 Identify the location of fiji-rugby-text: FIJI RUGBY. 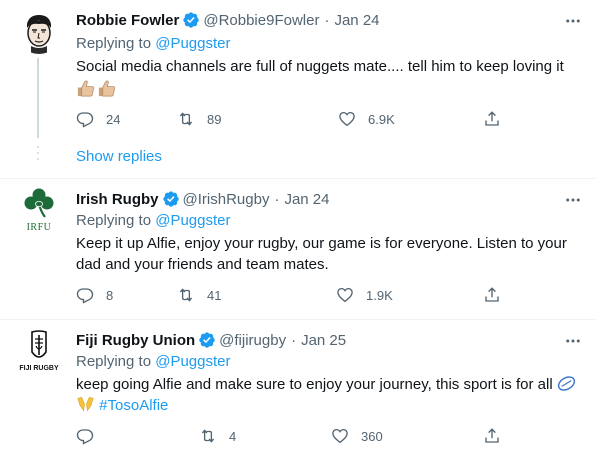
(39, 368).